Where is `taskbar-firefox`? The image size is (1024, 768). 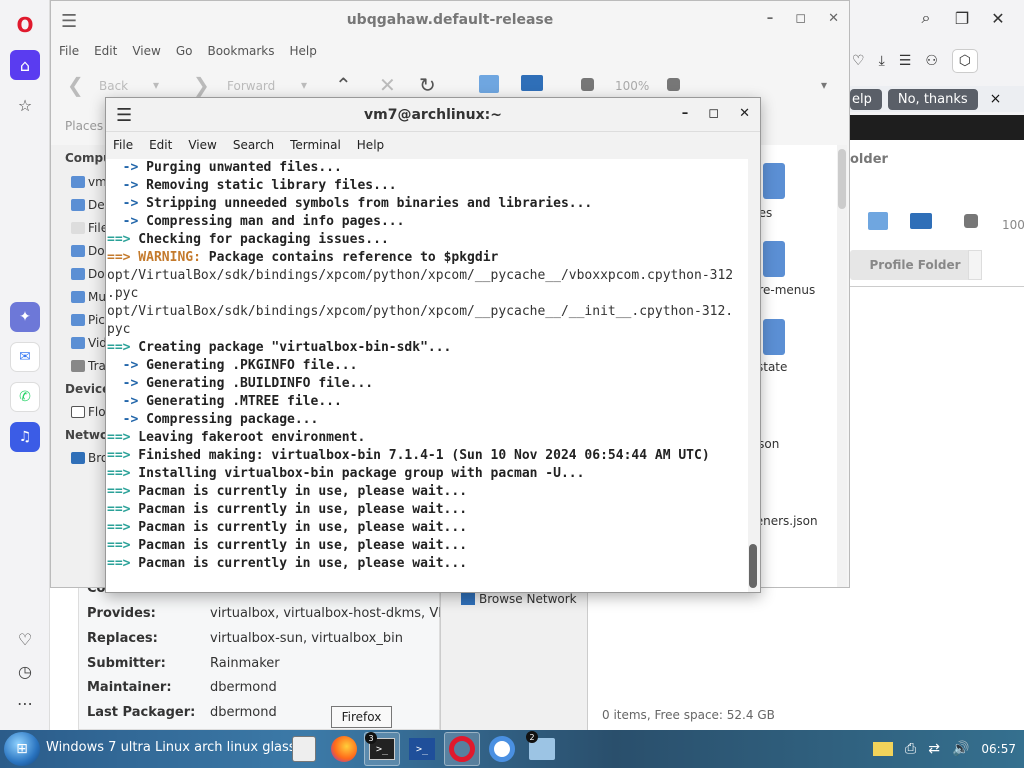
taskbar-firefox is located at coordinates (344, 749).